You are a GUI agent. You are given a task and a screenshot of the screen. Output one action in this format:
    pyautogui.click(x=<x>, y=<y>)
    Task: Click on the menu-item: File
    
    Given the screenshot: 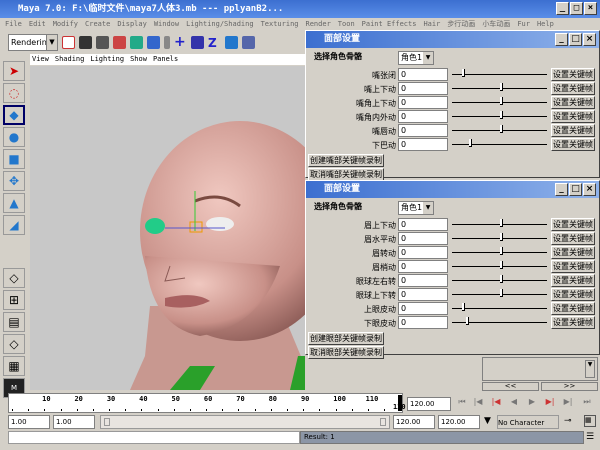 What is the action you would take?
    pyautogui.click(x=13, y=24)
    